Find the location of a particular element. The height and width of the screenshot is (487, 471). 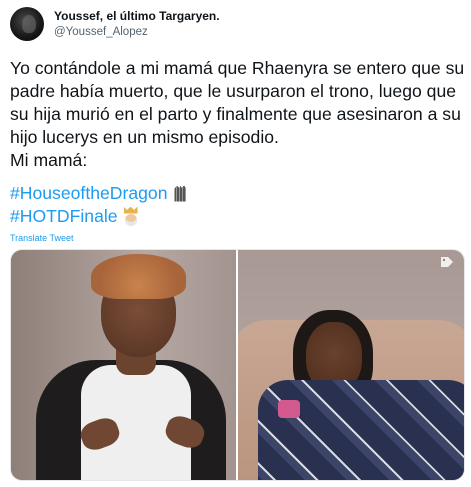

hashtag-line: #HouseoftheDragon is located at coordinates (100, 193).